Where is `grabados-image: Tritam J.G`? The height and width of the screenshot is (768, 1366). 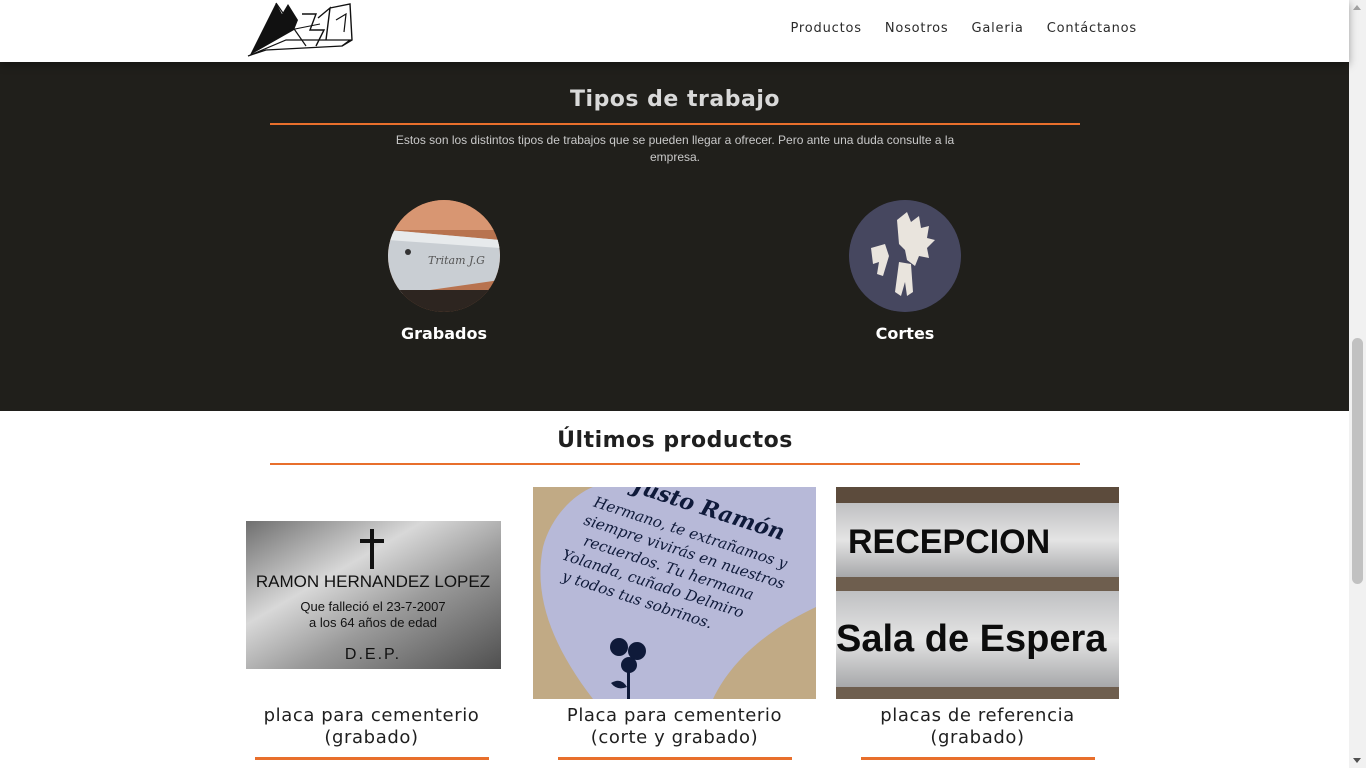 grabados-image: Tritam J.G is located at coordinates (444, 256).